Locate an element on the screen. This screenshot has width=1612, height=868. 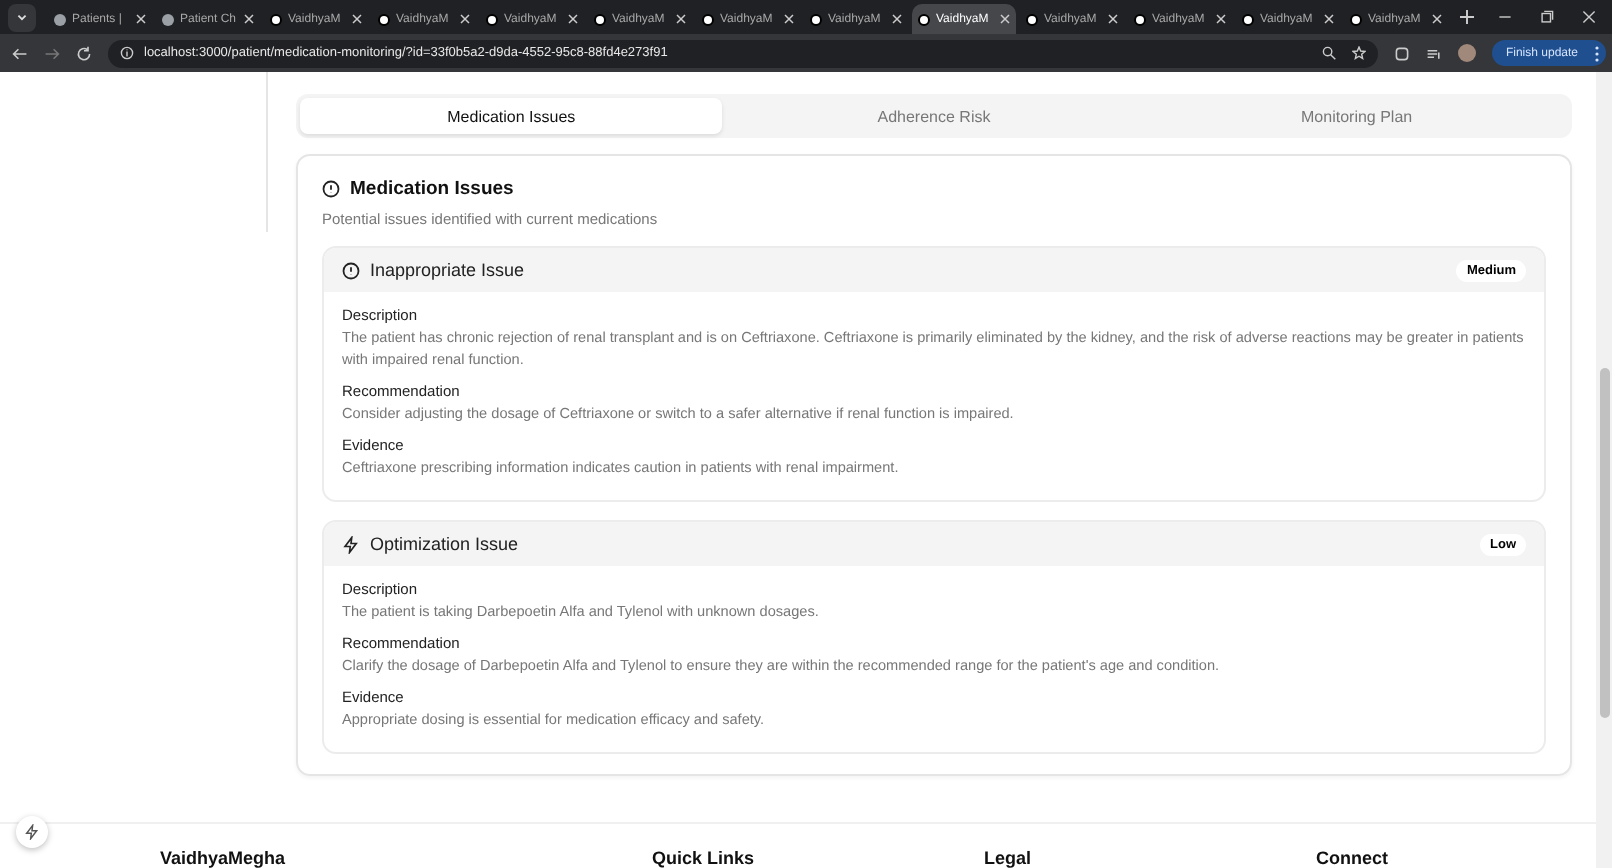
footer-heading: Quick Links is located at coordinates (704, 858).